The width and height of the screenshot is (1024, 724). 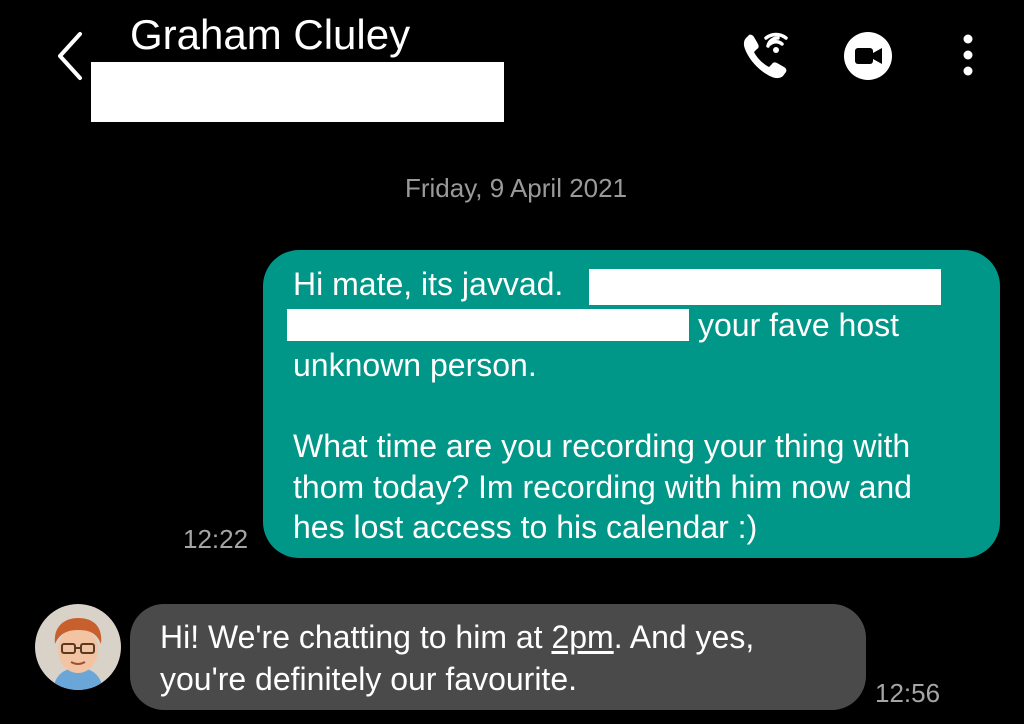 What do you see at coordinates (415, 365) in the screenshot?
I see `message-line: unknown person.` at bounding box center [415, 365].